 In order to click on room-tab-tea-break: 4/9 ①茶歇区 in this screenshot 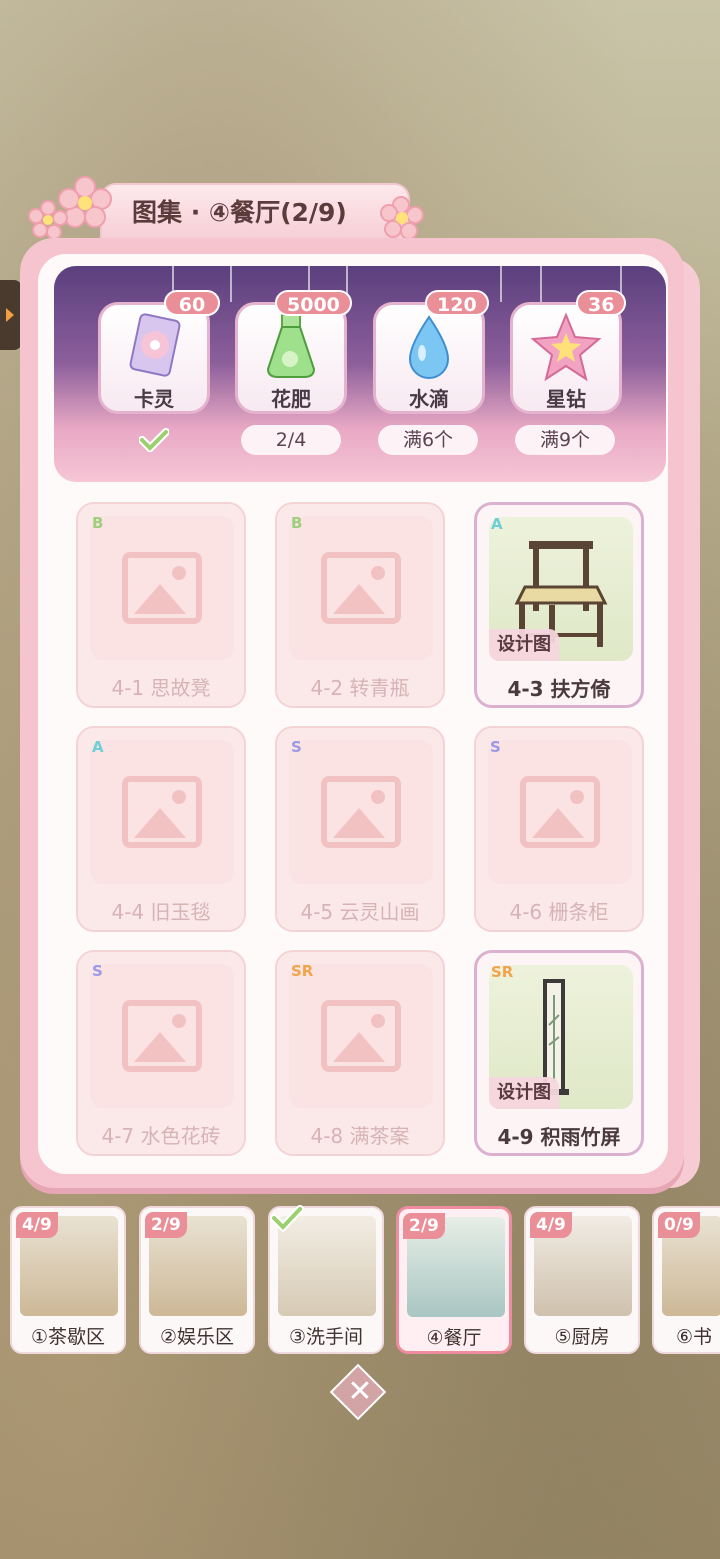, I will do `click(68, 1280)`.